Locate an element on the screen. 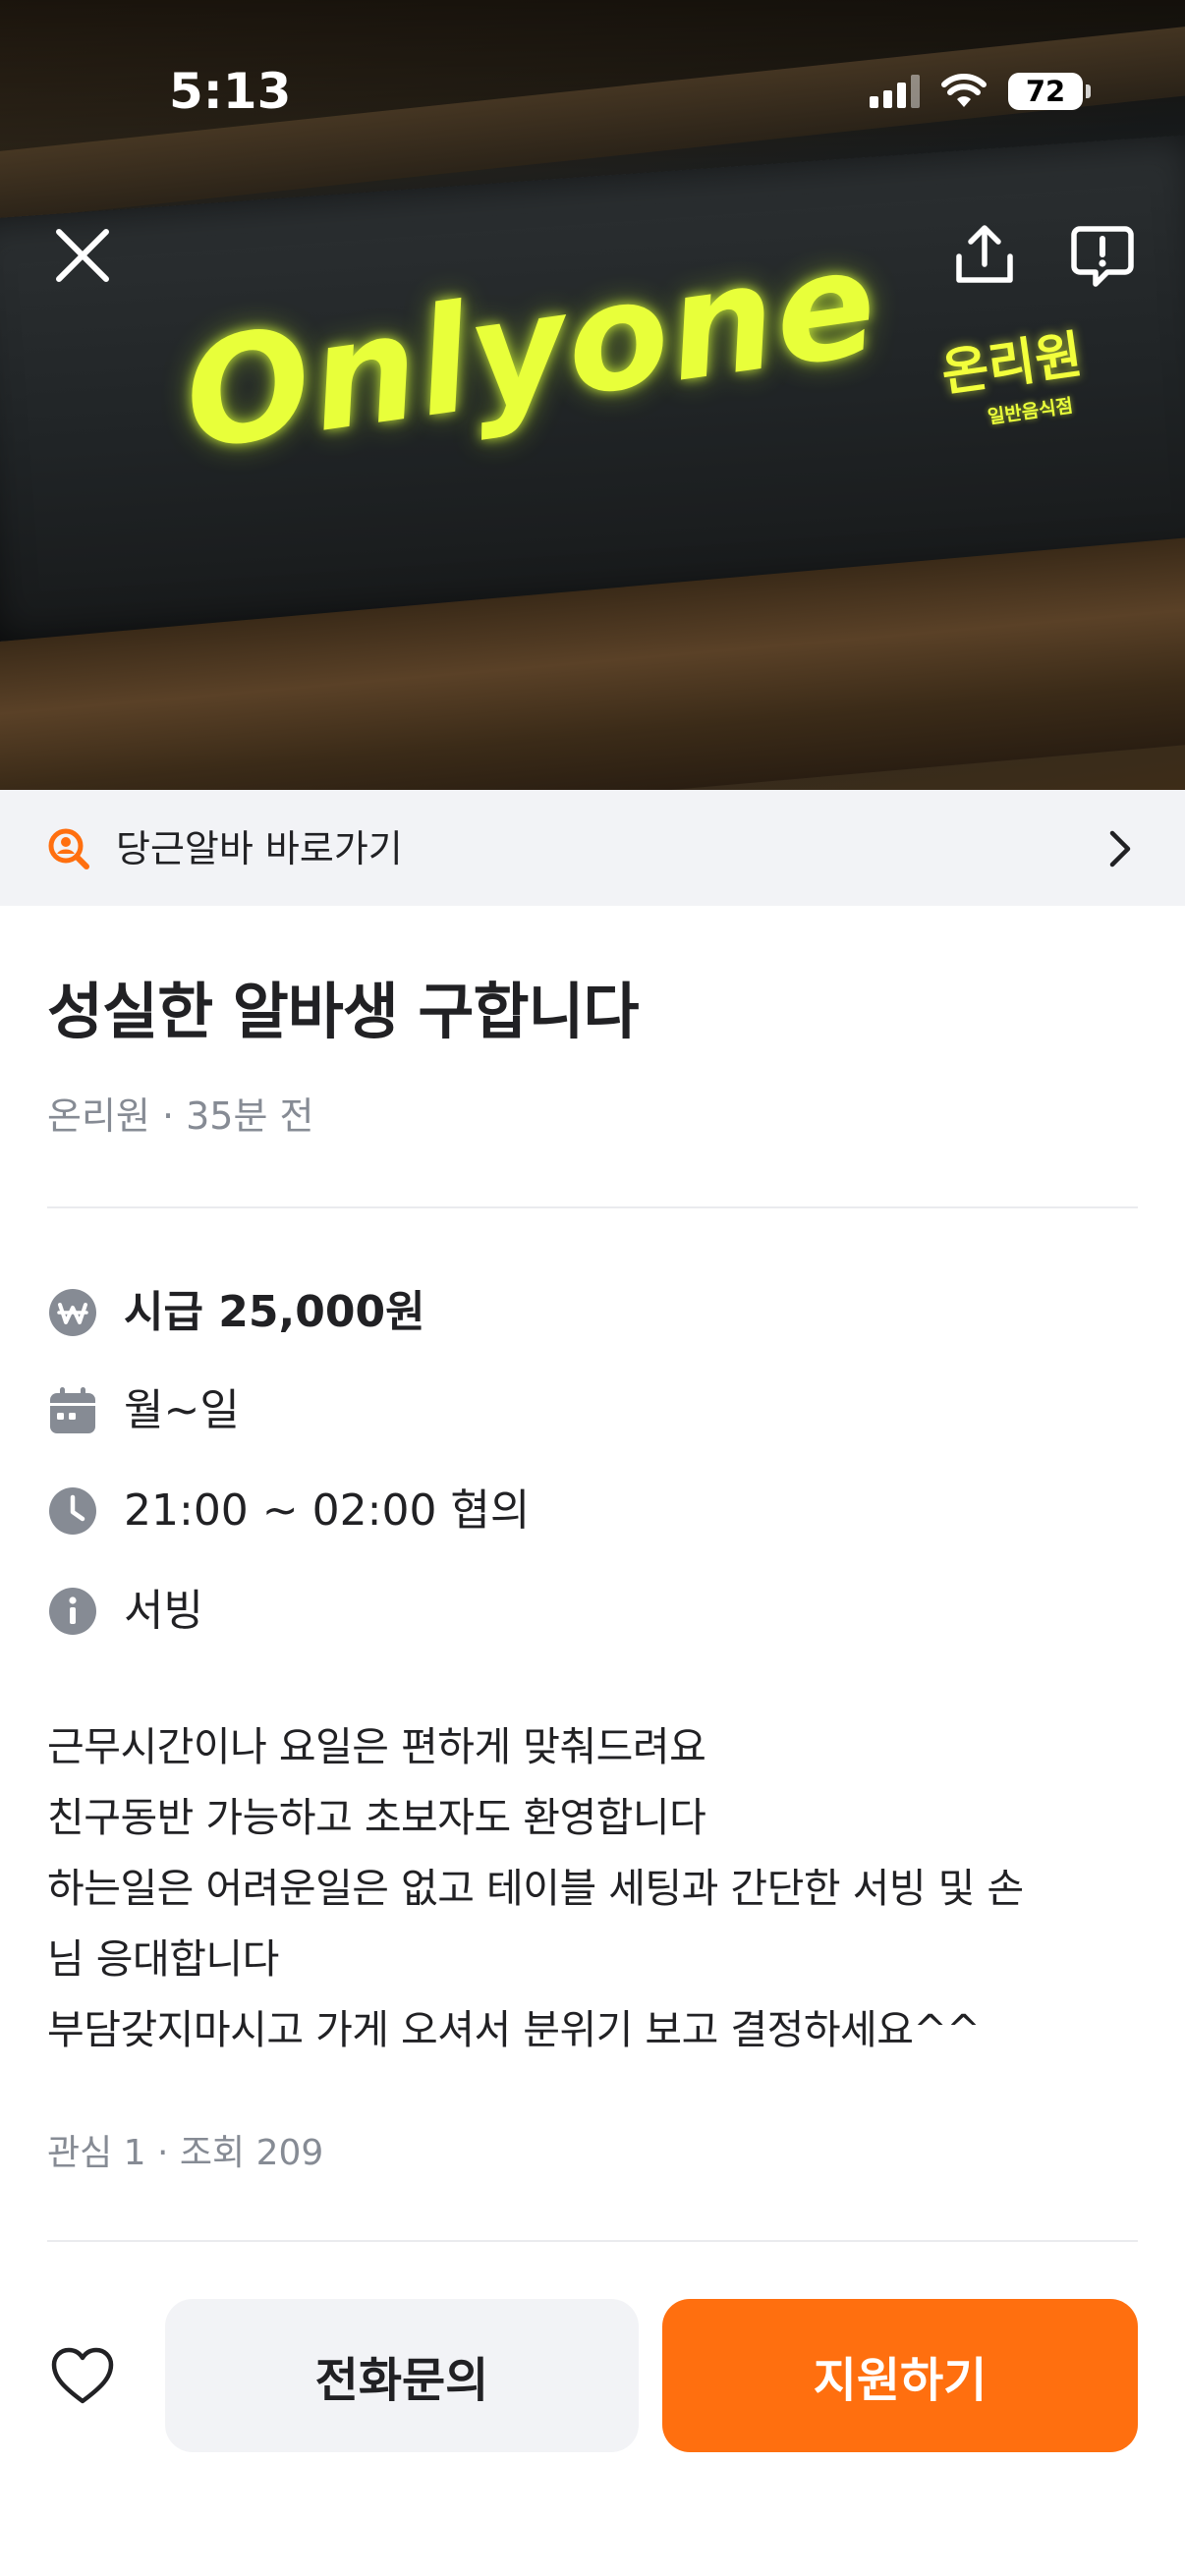  description-line: 근무시간이나 요일은 편하게 맞춰드려요 is located at coordinates (377, 1746).